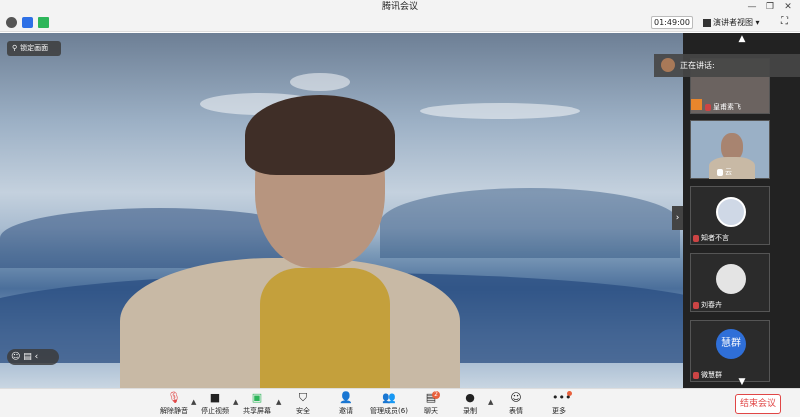 This screenshot has width=800, height=417. I want to click on chevron-left-icon: ‹, so click(37, 357).